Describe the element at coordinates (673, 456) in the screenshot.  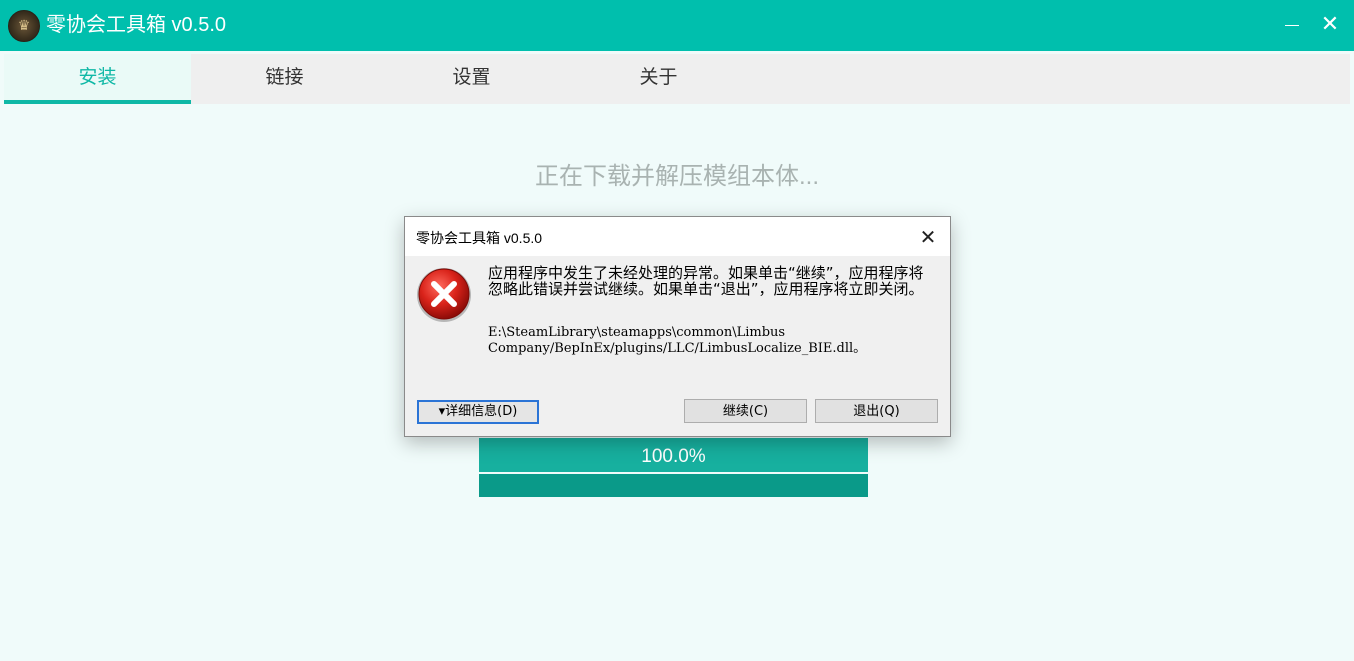
I see `progress-label: 100.0%` at that location.